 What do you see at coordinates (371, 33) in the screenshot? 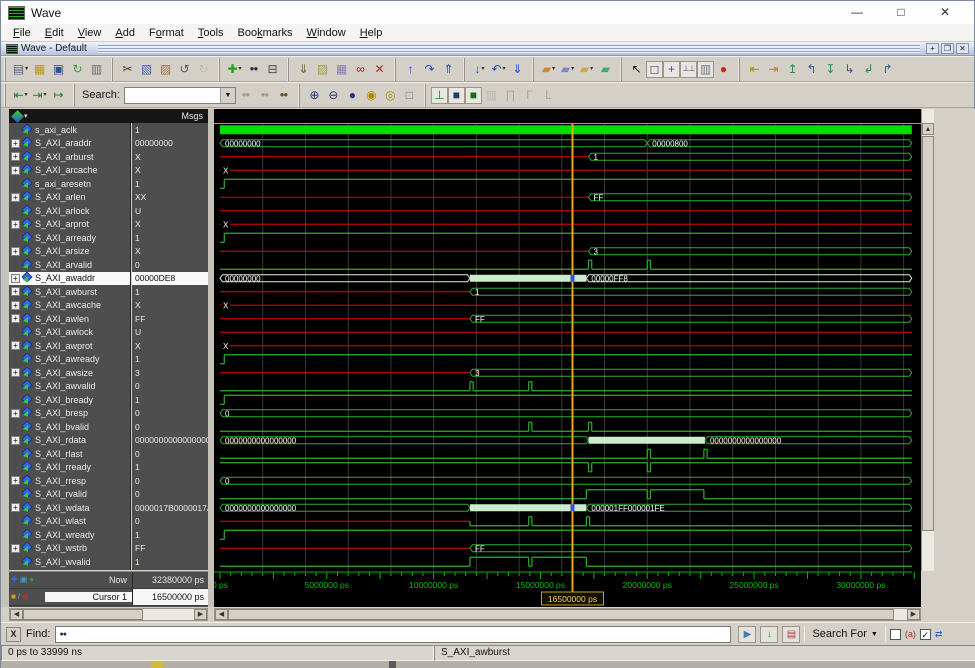
I see `menu-help: Help` at bounding box center [371, 33].